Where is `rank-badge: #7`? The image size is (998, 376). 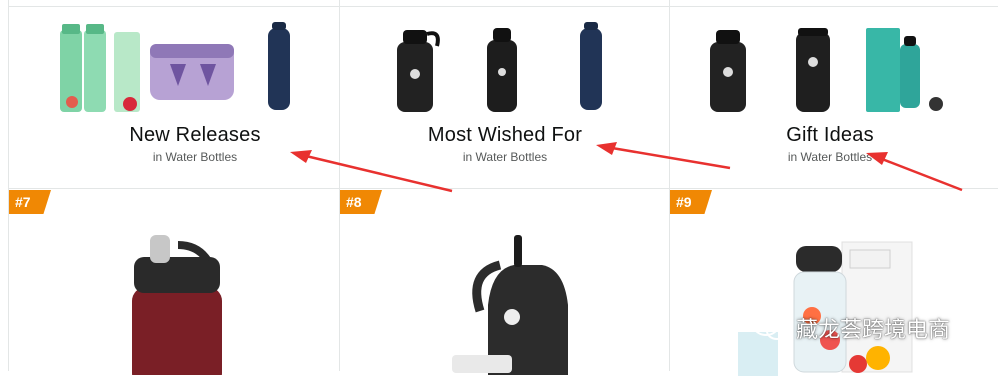 rank-badge: #7 is located at coordinates (30, 202).